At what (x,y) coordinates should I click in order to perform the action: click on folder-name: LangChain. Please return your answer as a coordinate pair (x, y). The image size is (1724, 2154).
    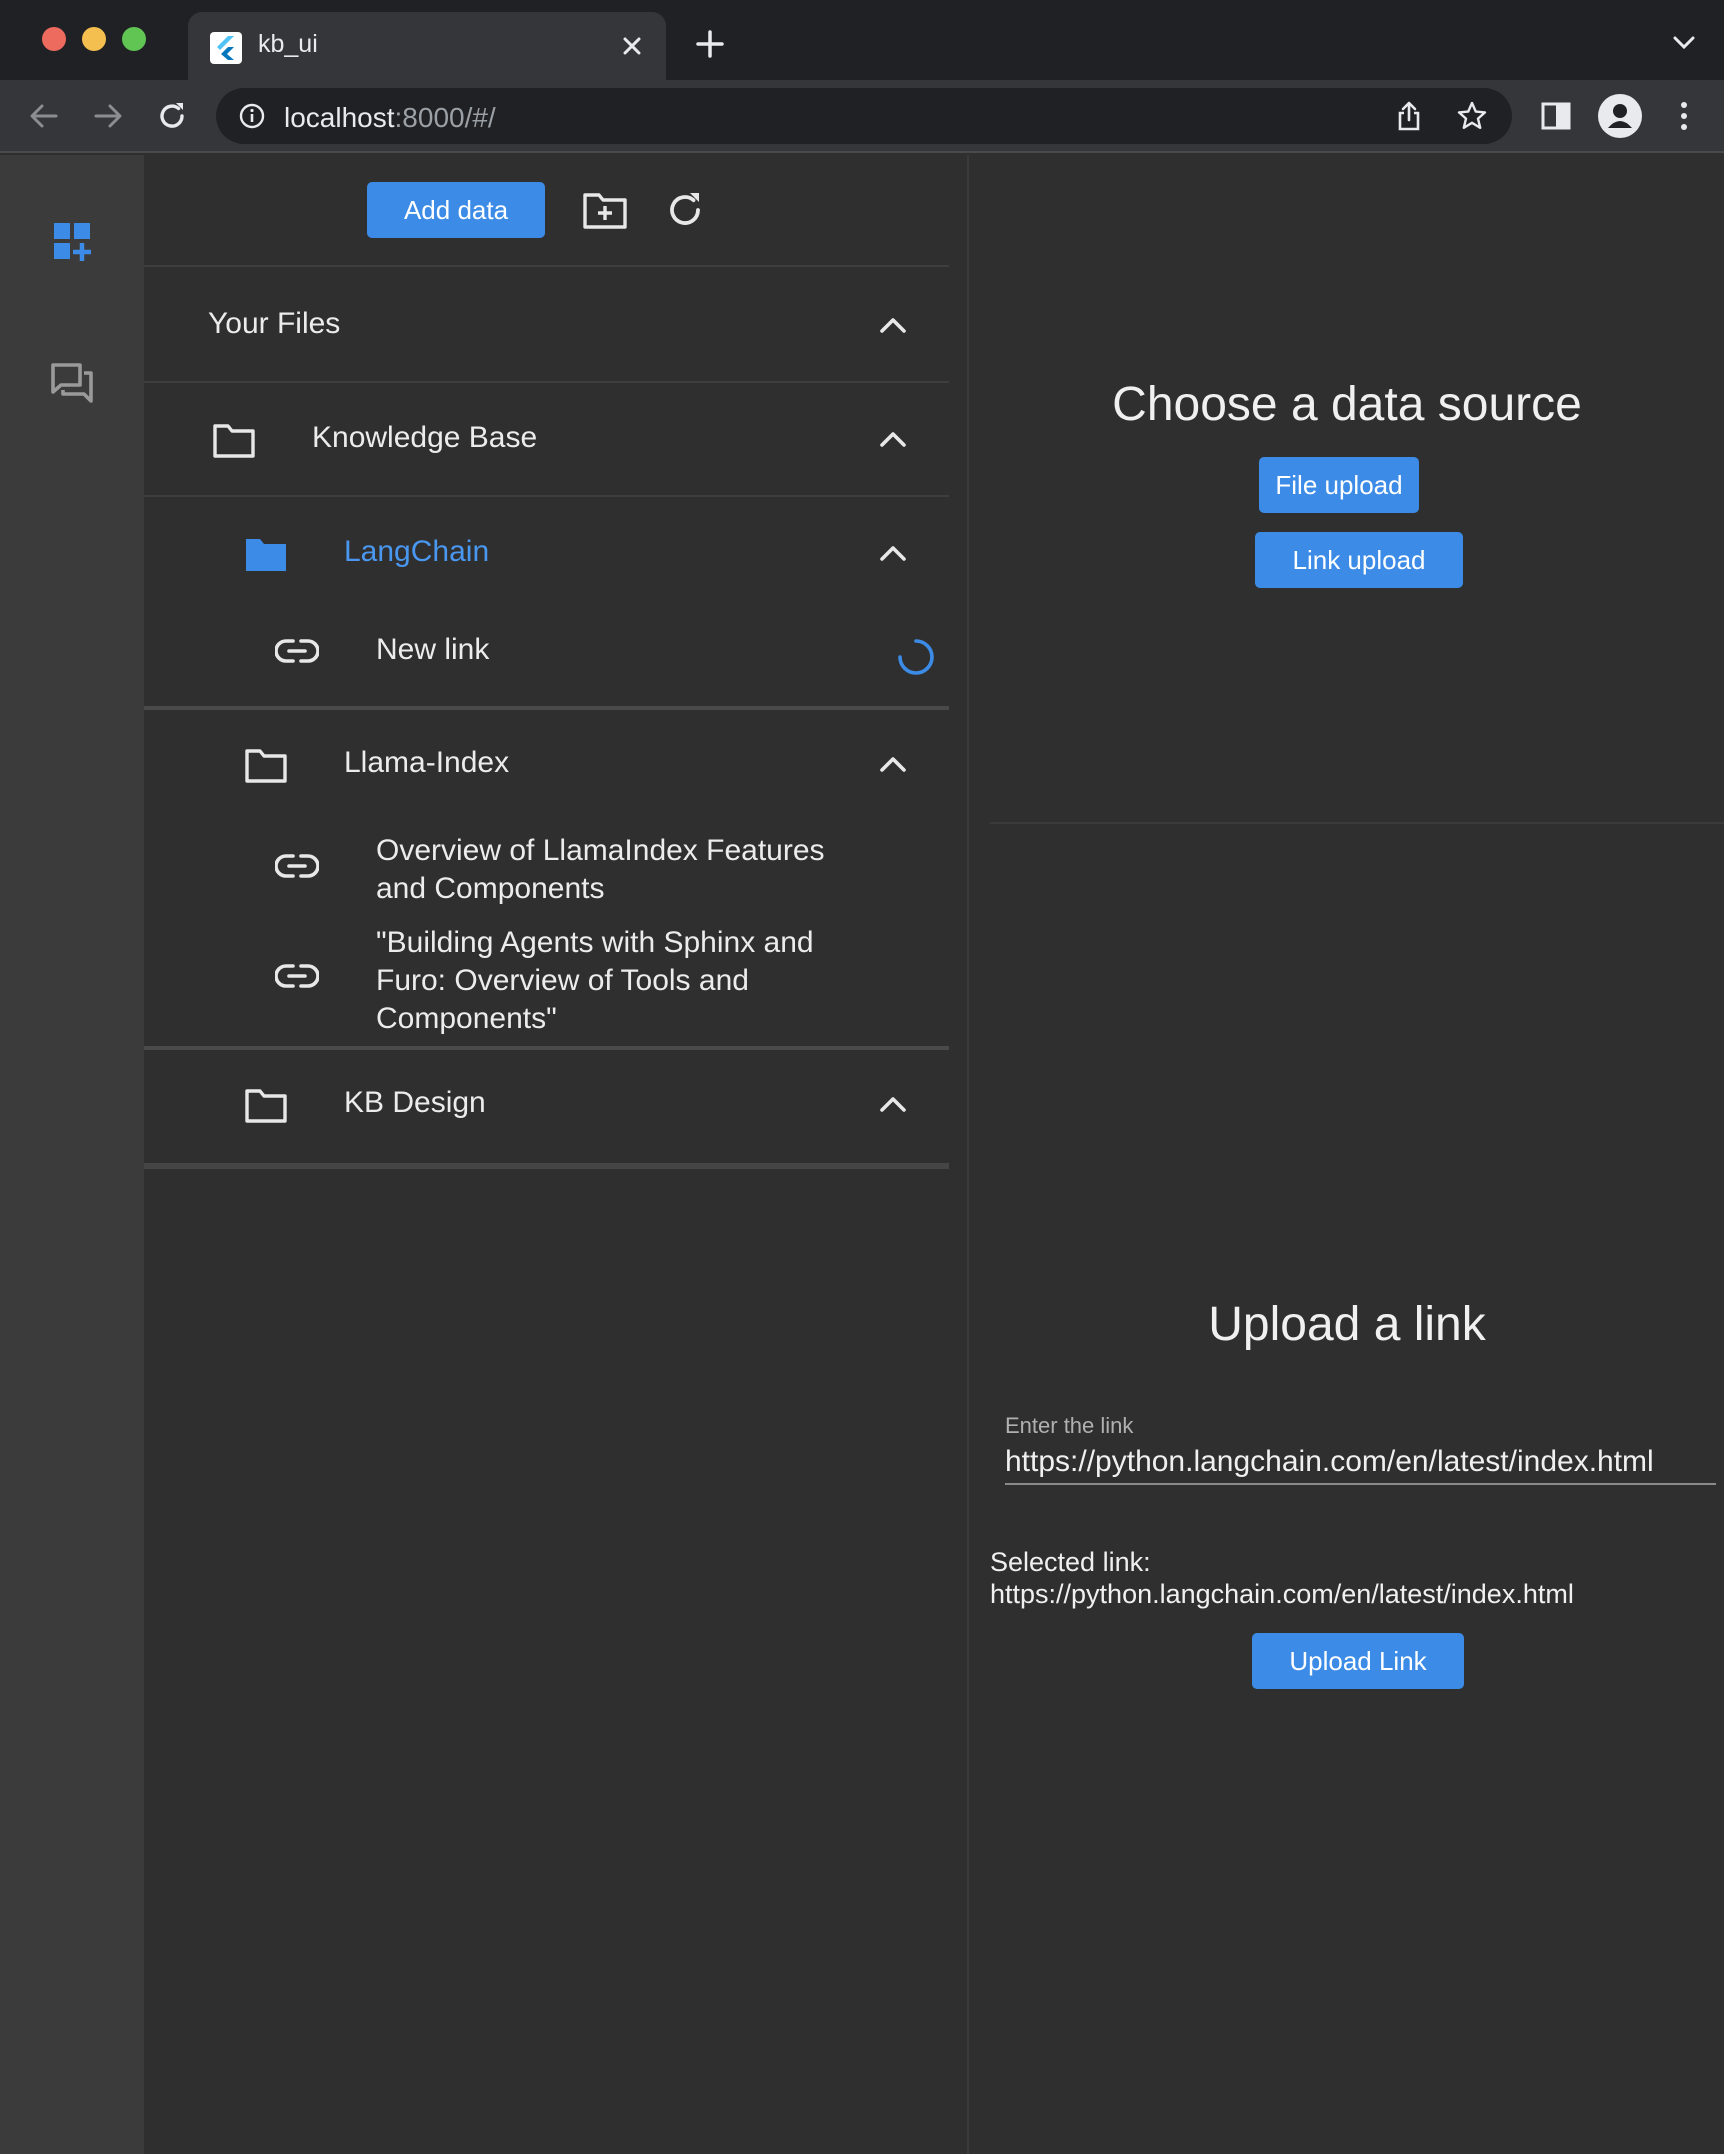
    Looking at the image, I should click on (417, 551).